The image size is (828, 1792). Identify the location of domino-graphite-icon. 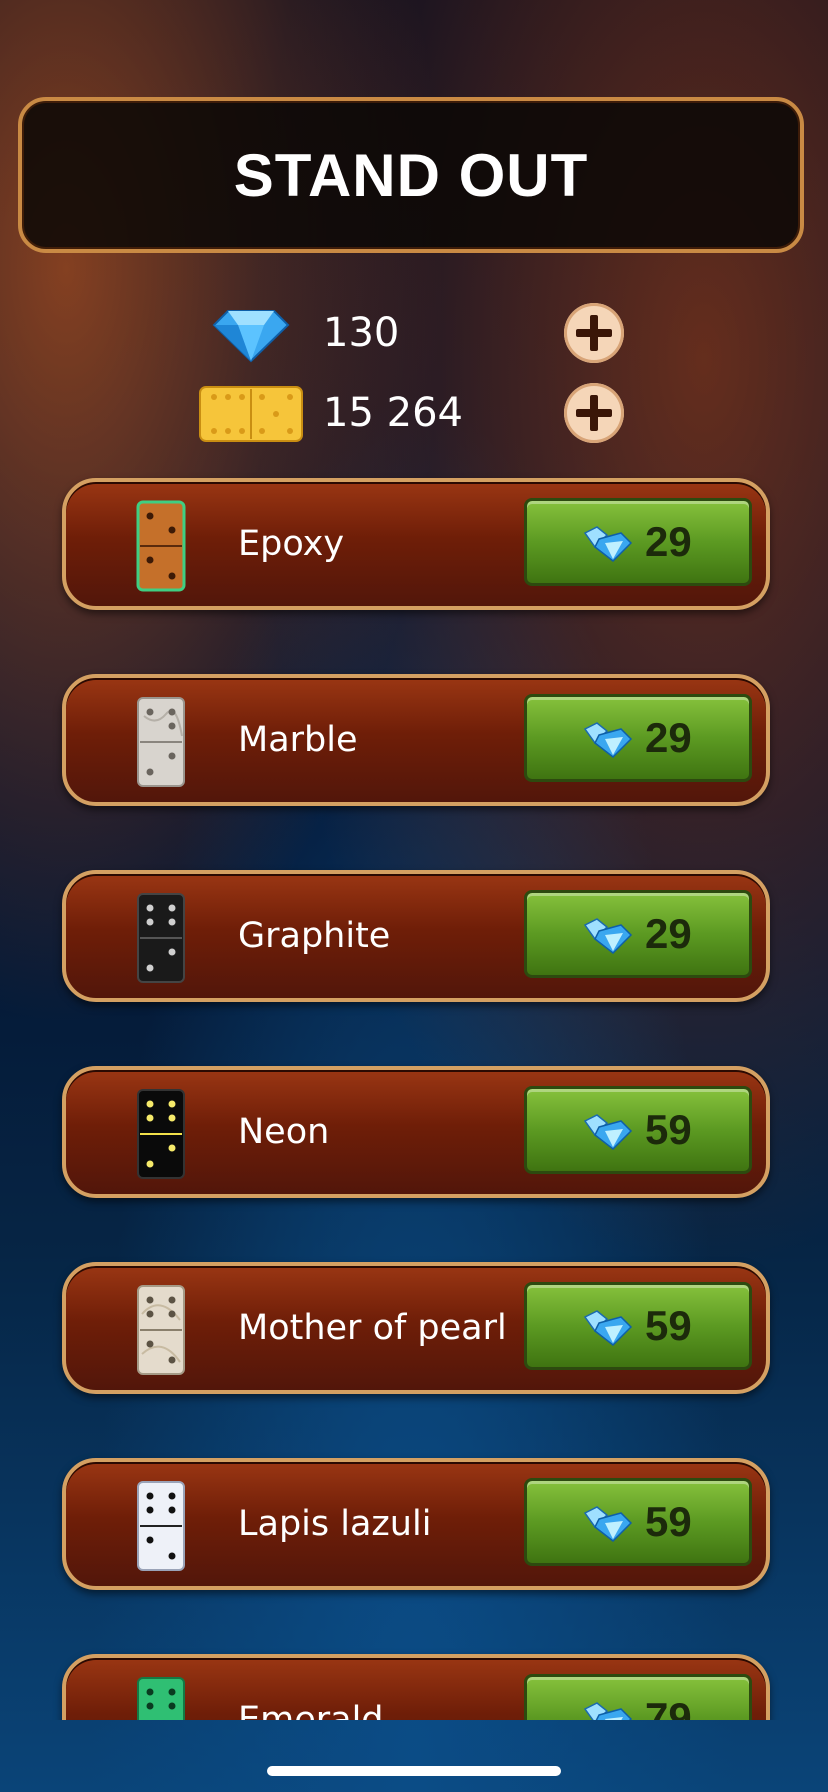
(161, 938).